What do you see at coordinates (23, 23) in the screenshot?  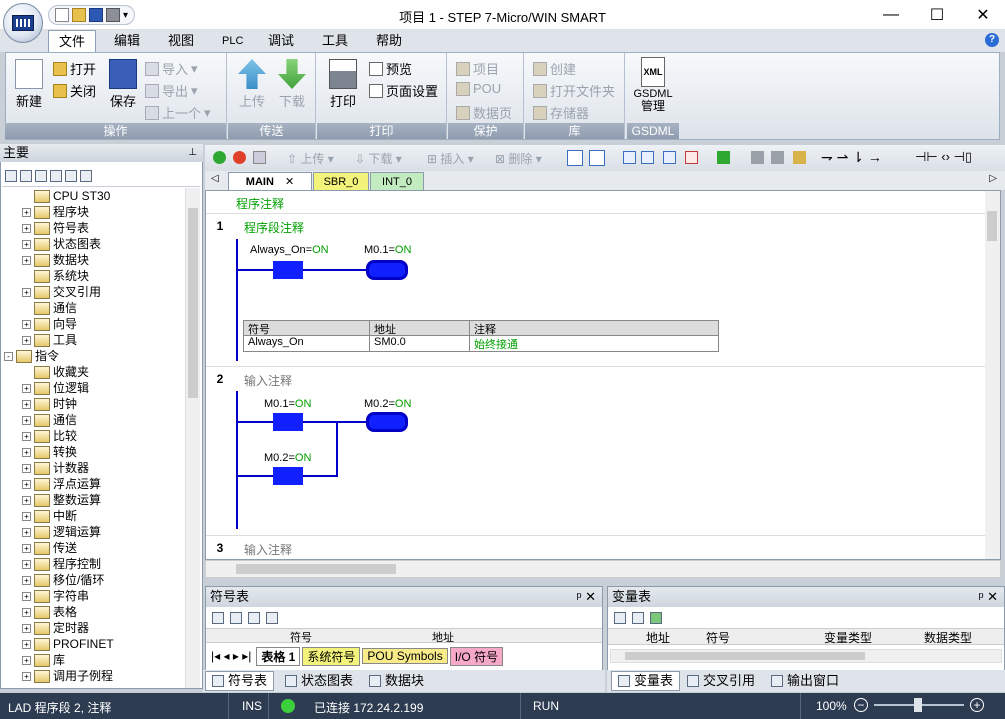 I see `app-menu-button` at bounding box center [23, 23].